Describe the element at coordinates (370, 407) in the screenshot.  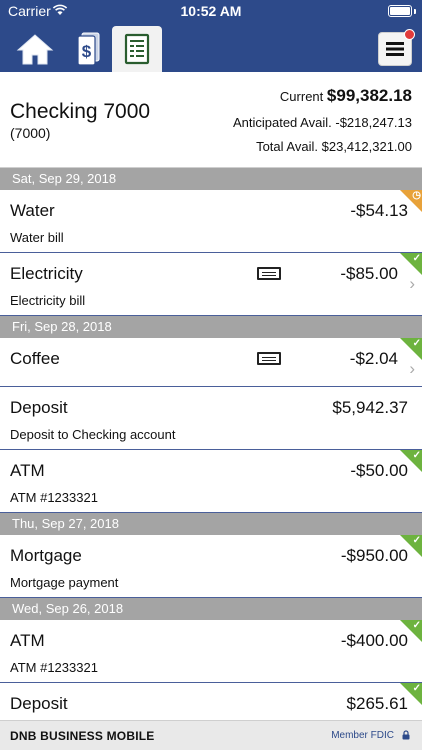
I see `transaction-amount: $5,942.37` at that location.